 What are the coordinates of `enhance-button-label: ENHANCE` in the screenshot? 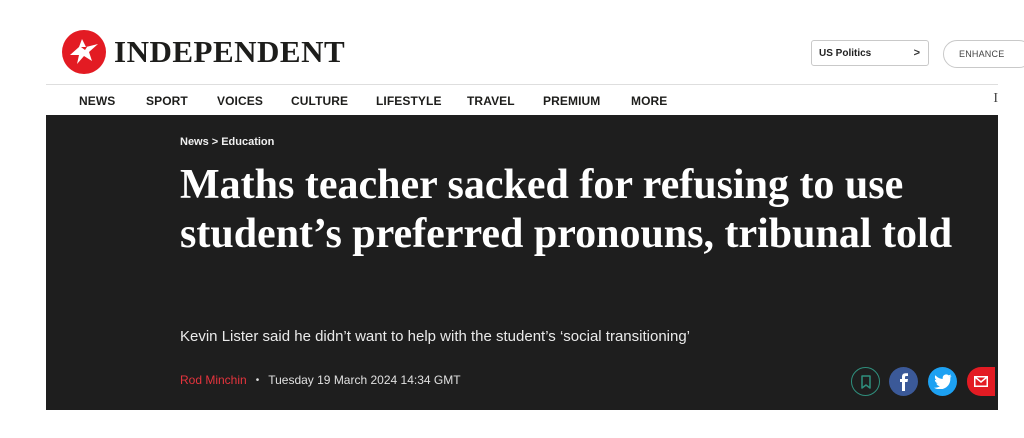 It's located at (982, 54).